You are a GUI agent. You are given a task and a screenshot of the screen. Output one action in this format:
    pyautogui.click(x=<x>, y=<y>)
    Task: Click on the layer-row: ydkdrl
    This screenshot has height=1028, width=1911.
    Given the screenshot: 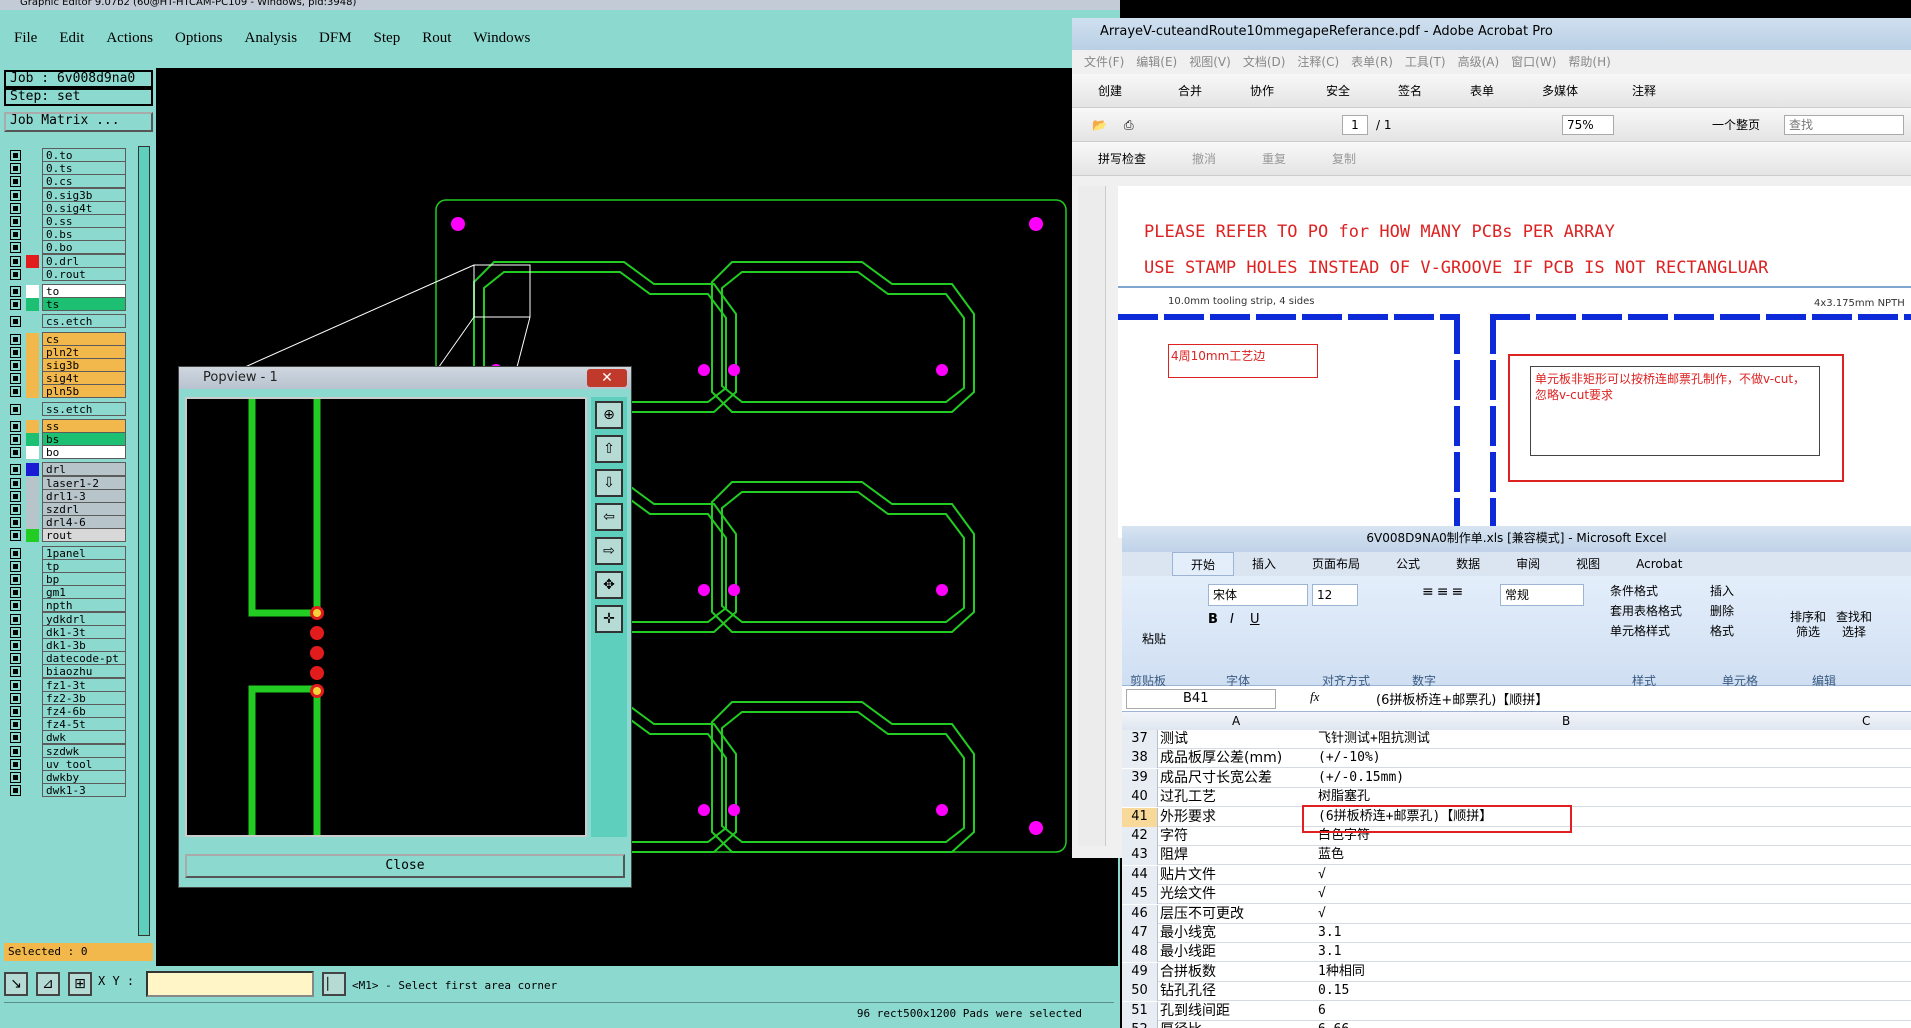 What is the action you would take?
    pyautogui.click(x=65, y=618)
    